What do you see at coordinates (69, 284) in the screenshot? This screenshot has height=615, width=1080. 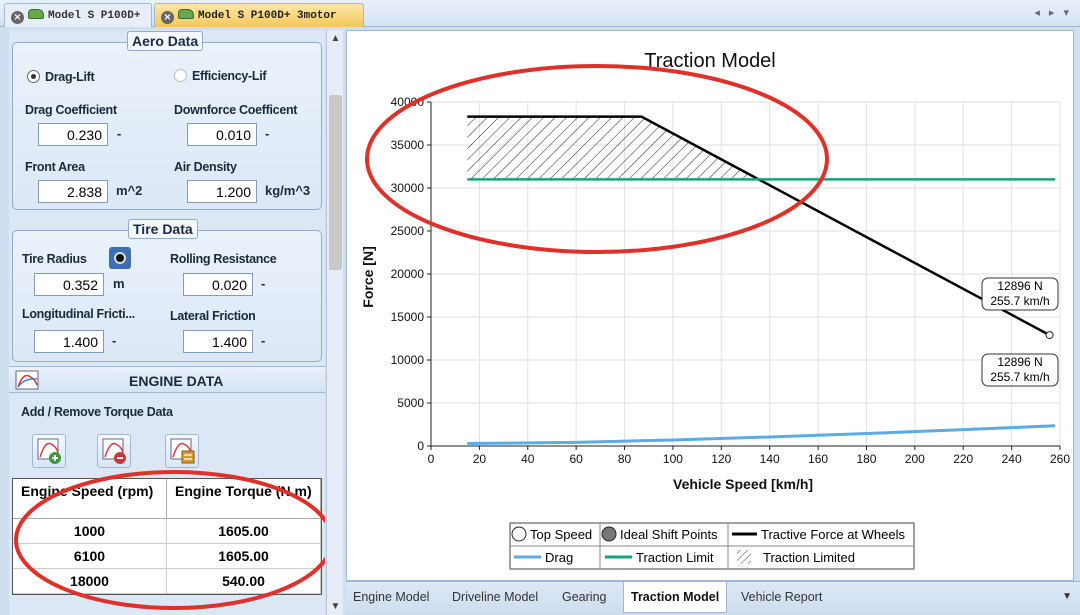 I see `tire-radius-input: 0.352` at bounding box center [69, 284].